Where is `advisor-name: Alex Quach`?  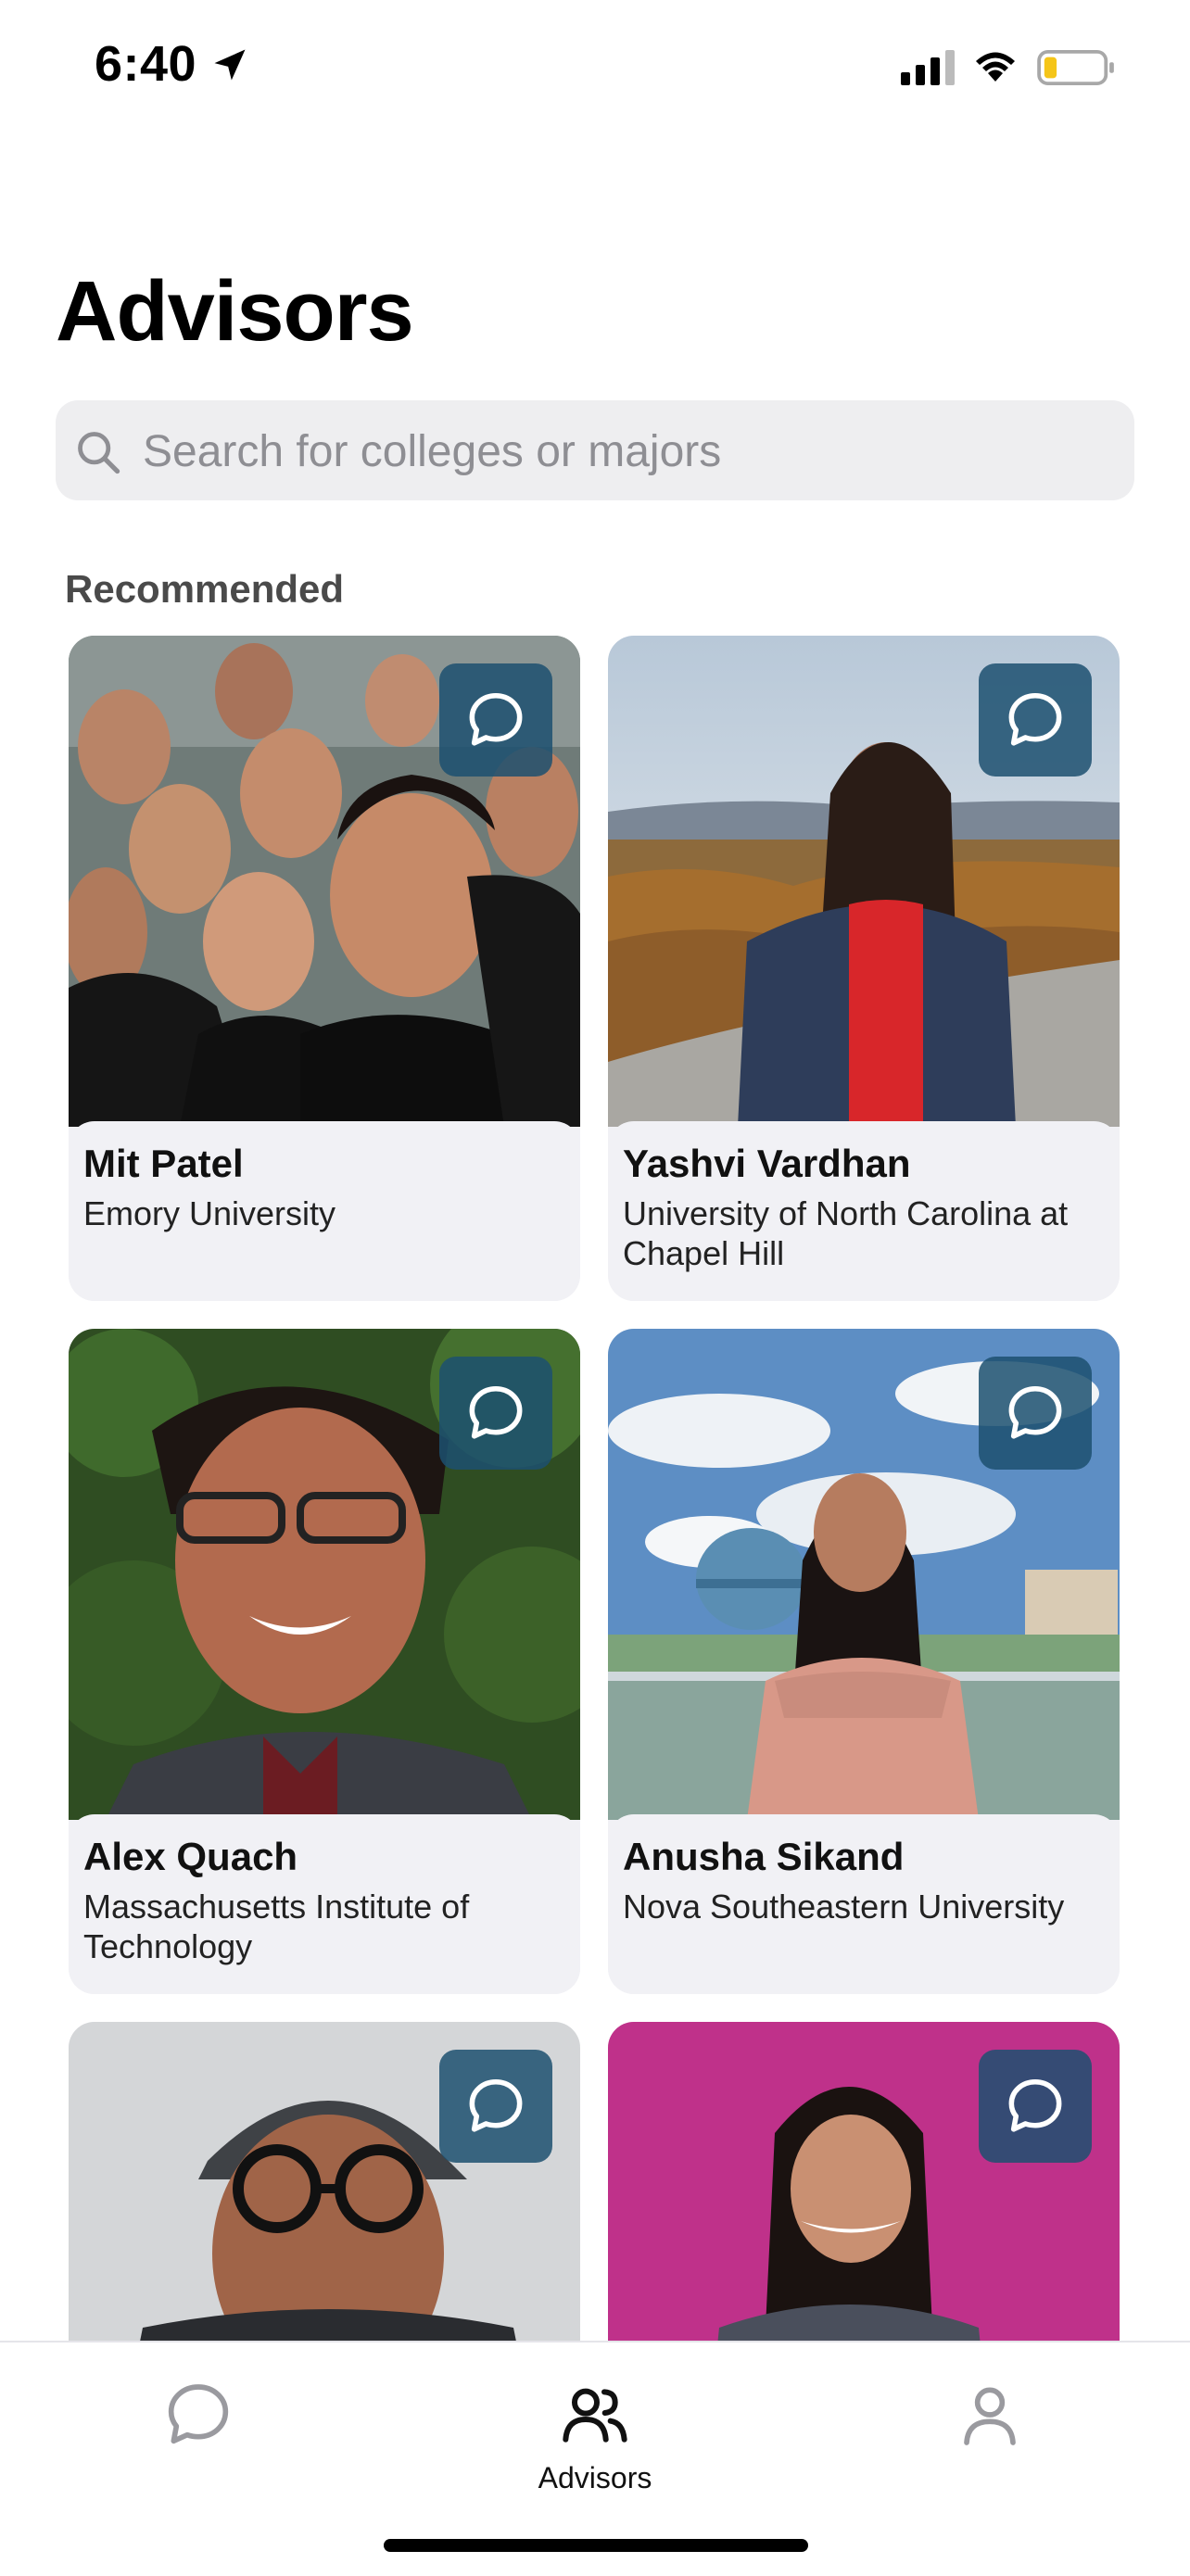
advisor-name: Alex Quach is located at coordinates (190, 1856).